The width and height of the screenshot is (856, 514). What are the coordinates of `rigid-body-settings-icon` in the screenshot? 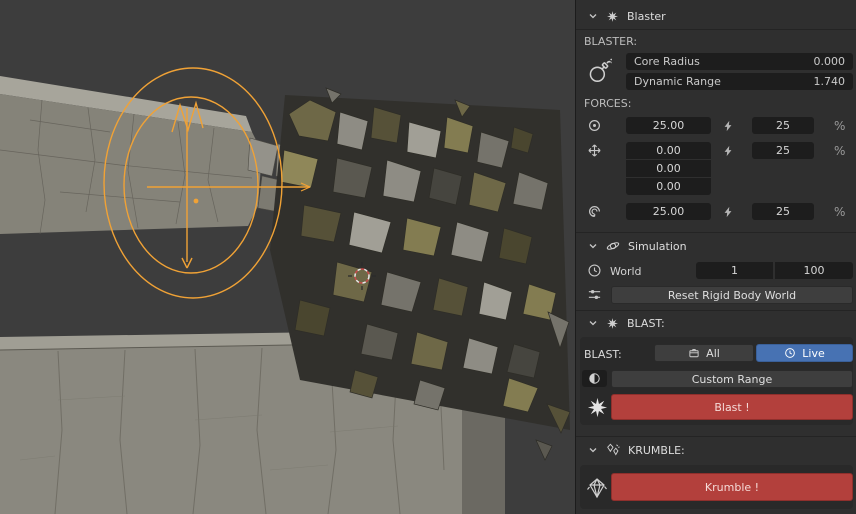 It's located at (594, 294).